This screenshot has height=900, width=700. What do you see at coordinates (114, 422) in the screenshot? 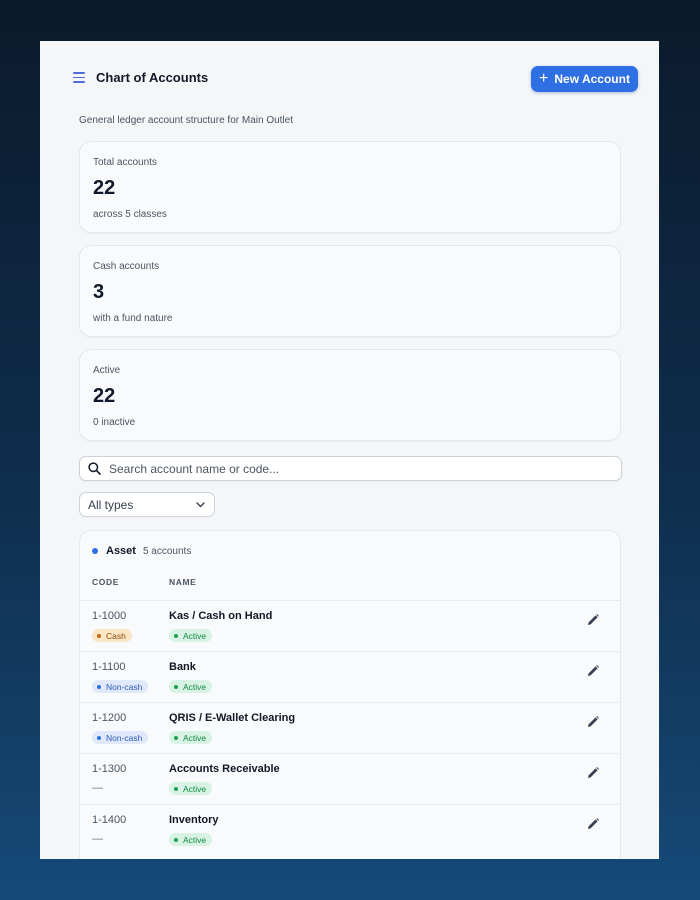
I see `stat-note: 0 inactive` at bounding box center [114, 422].